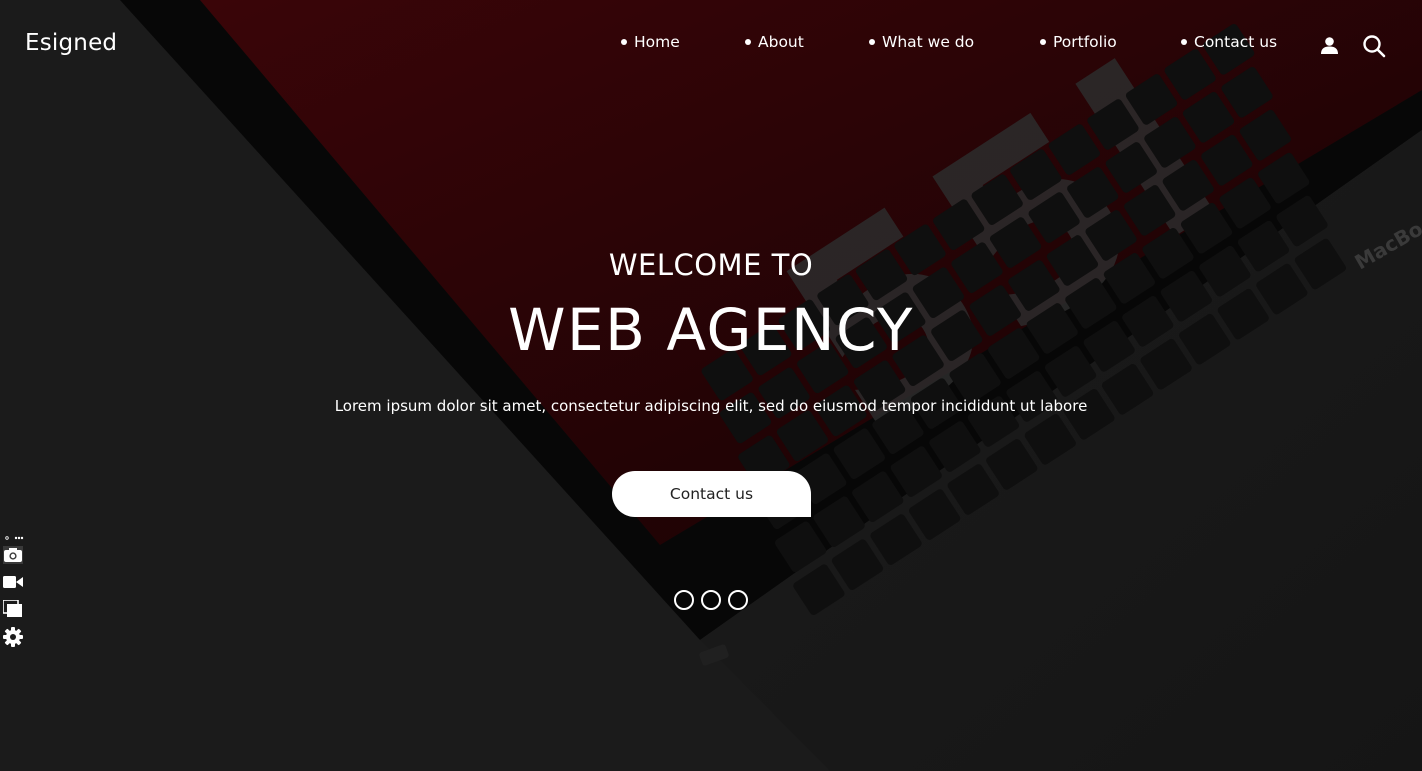 The width and height of the screenshot is (1422, 771). I want to click on slider-pagination, so click(711, 600).